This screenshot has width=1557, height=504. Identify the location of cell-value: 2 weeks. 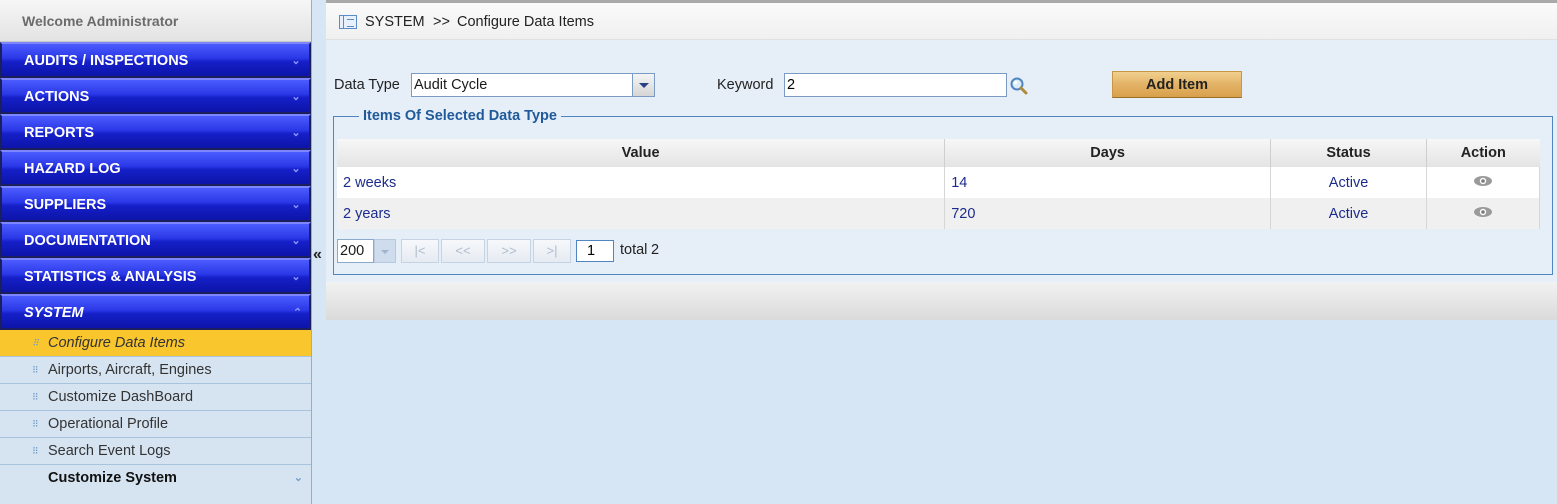
(641, 182).